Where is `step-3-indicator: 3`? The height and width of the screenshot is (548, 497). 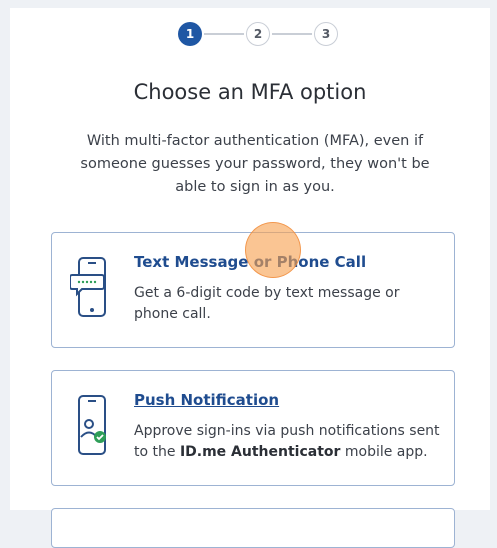
step-3-indicator: 3 is located at coordinates (326, 34).